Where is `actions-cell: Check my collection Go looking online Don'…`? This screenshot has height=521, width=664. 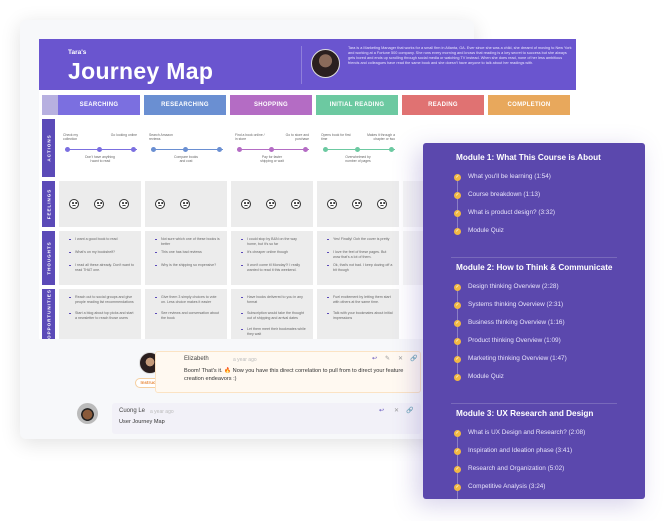
actions-cell: Check my collection Go looking online Don'… is located at coordinates (101, 148).